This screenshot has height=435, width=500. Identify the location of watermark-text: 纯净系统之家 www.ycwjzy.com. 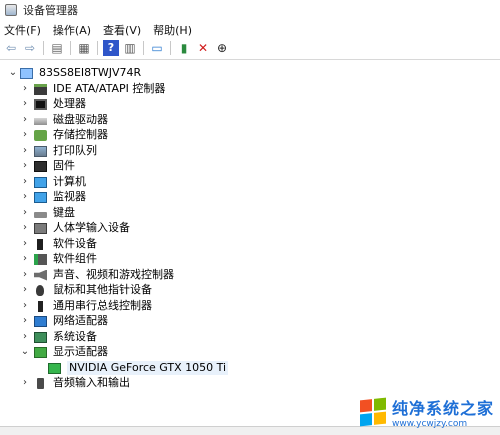
(443, 412).